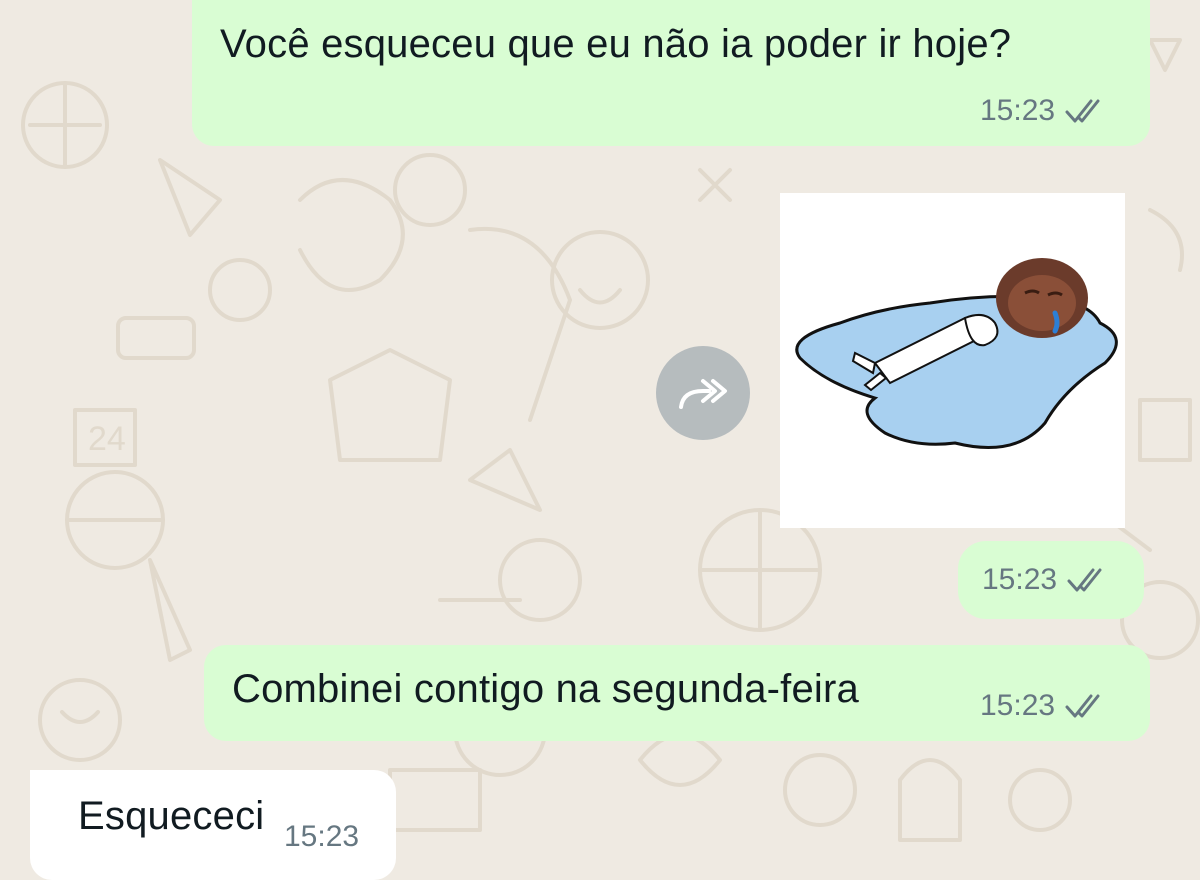 The width and height of the screenshot is (1200, 880). Describe the element at coordinates (545, 689) in the screenshot. I see `message-text: Combinei contigo na segunda-feira` at that location.